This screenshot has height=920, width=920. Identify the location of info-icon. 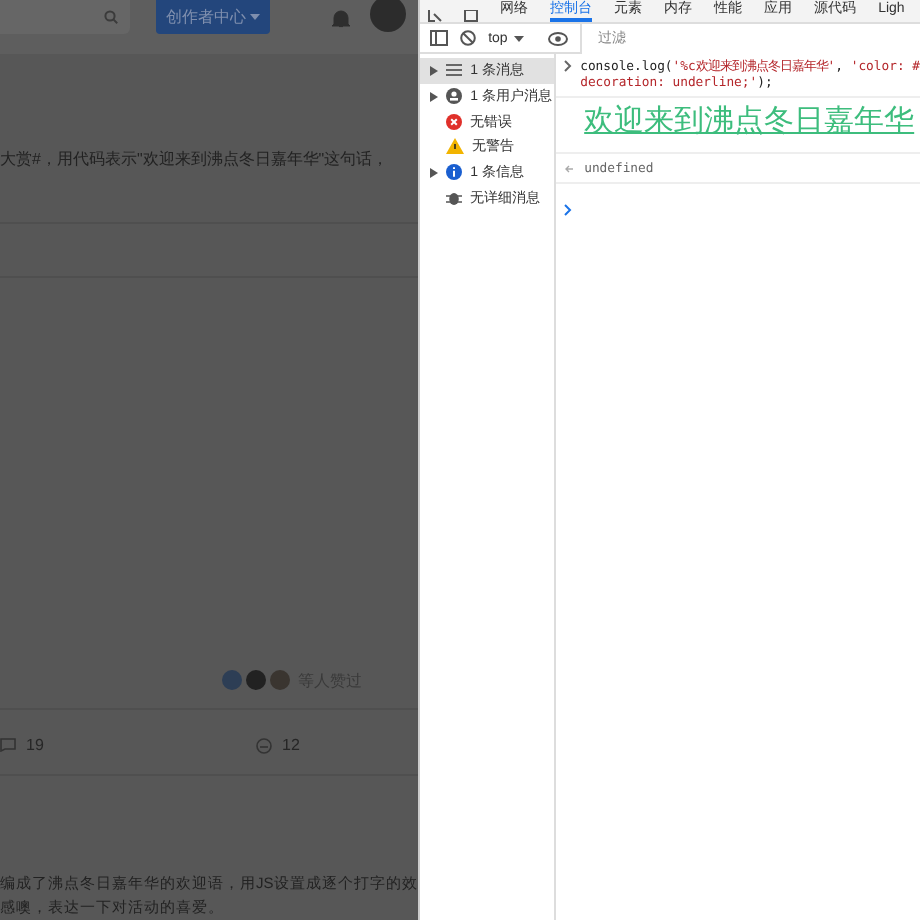
(454, 172).